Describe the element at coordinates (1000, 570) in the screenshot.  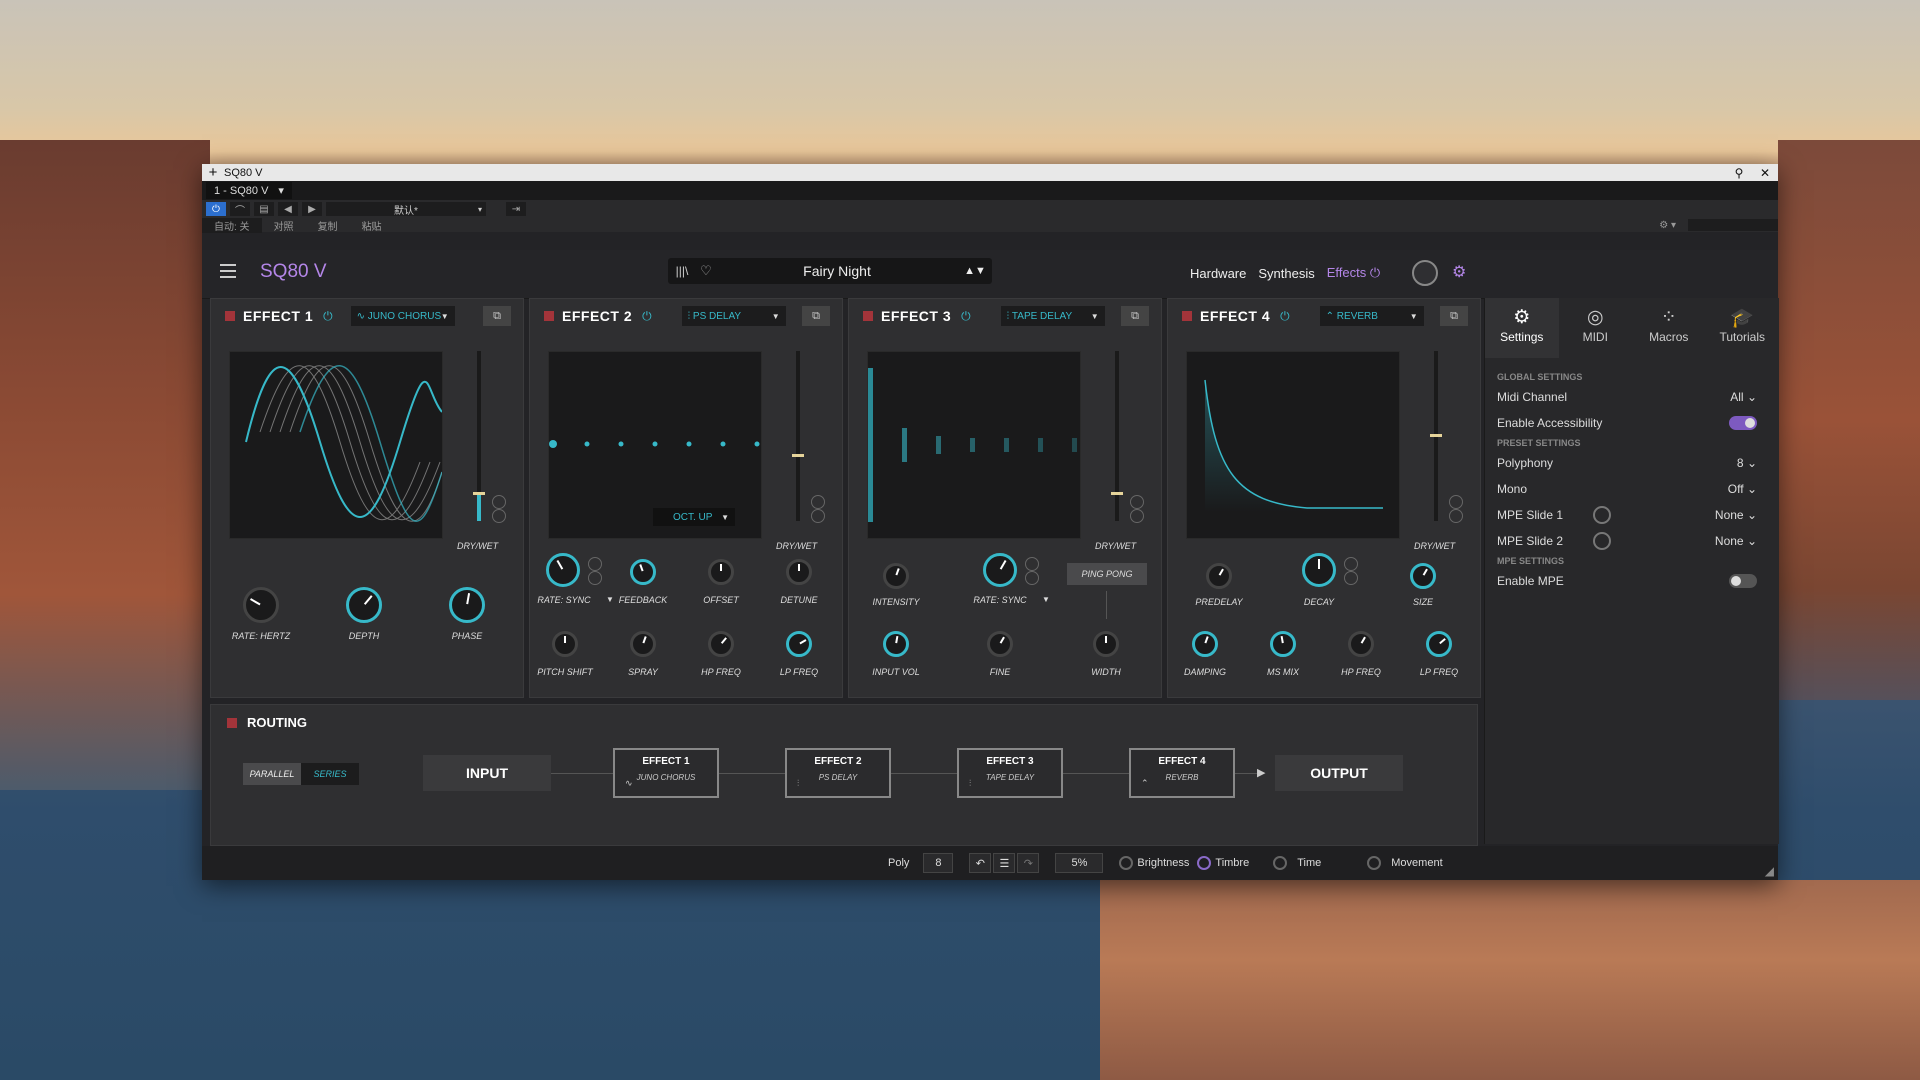
I see `knob-rate-sync` at that location.